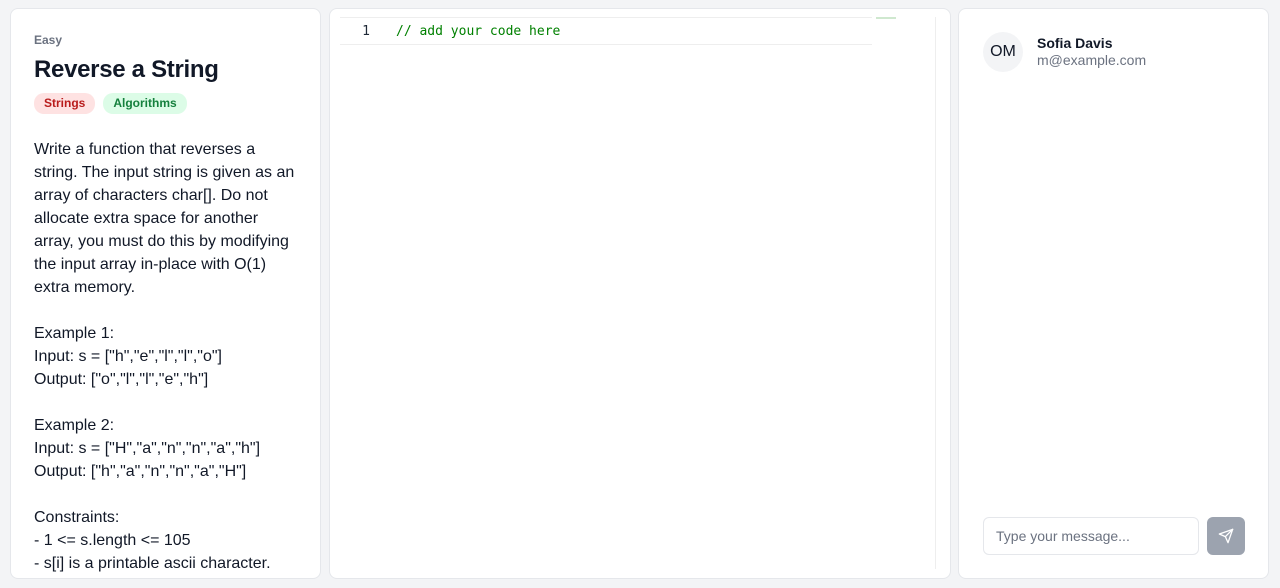  What do you see at coordinates (366, 31) in the screenshot?
I see `line-number: 1` at bounding box center [366, 31].